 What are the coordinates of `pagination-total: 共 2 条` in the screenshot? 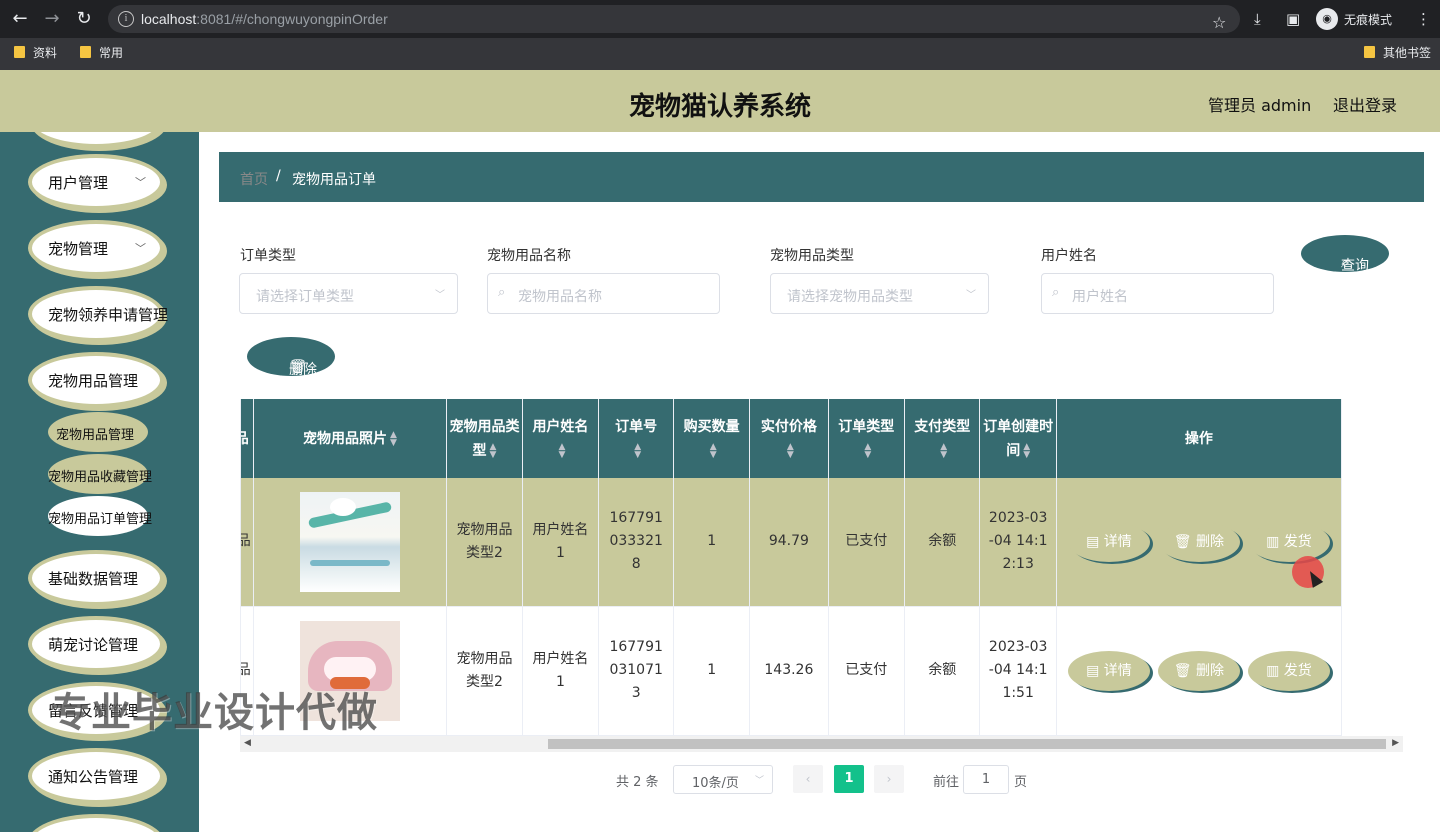 It's located at (637, 782).